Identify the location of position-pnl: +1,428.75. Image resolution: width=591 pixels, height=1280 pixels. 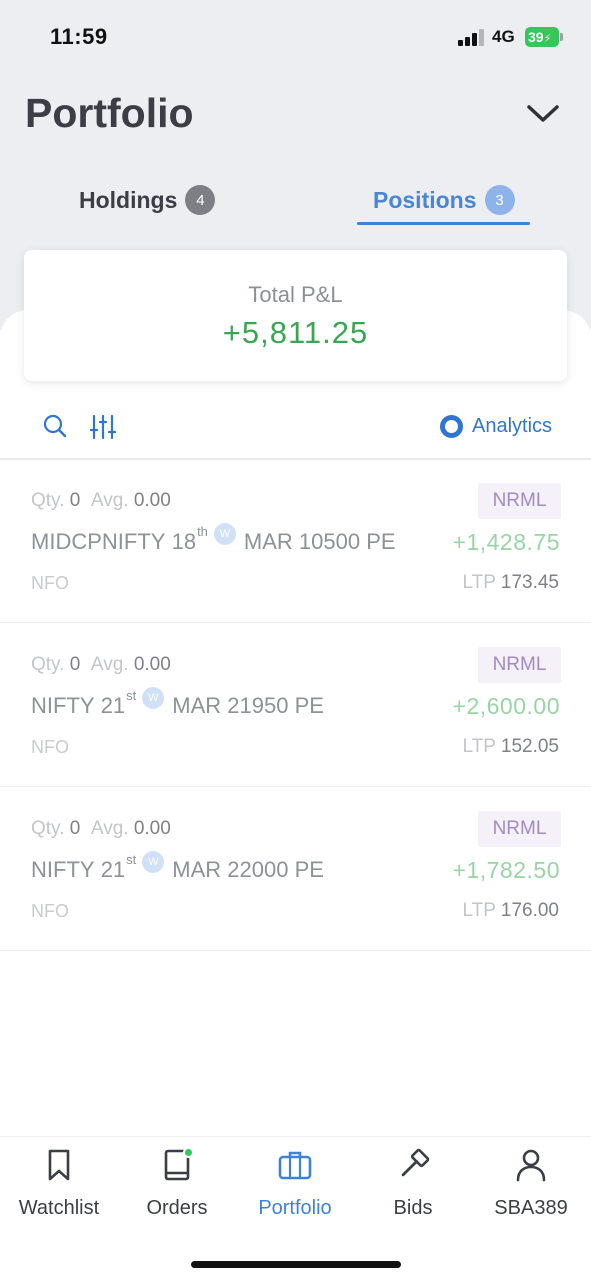
(506, 542).